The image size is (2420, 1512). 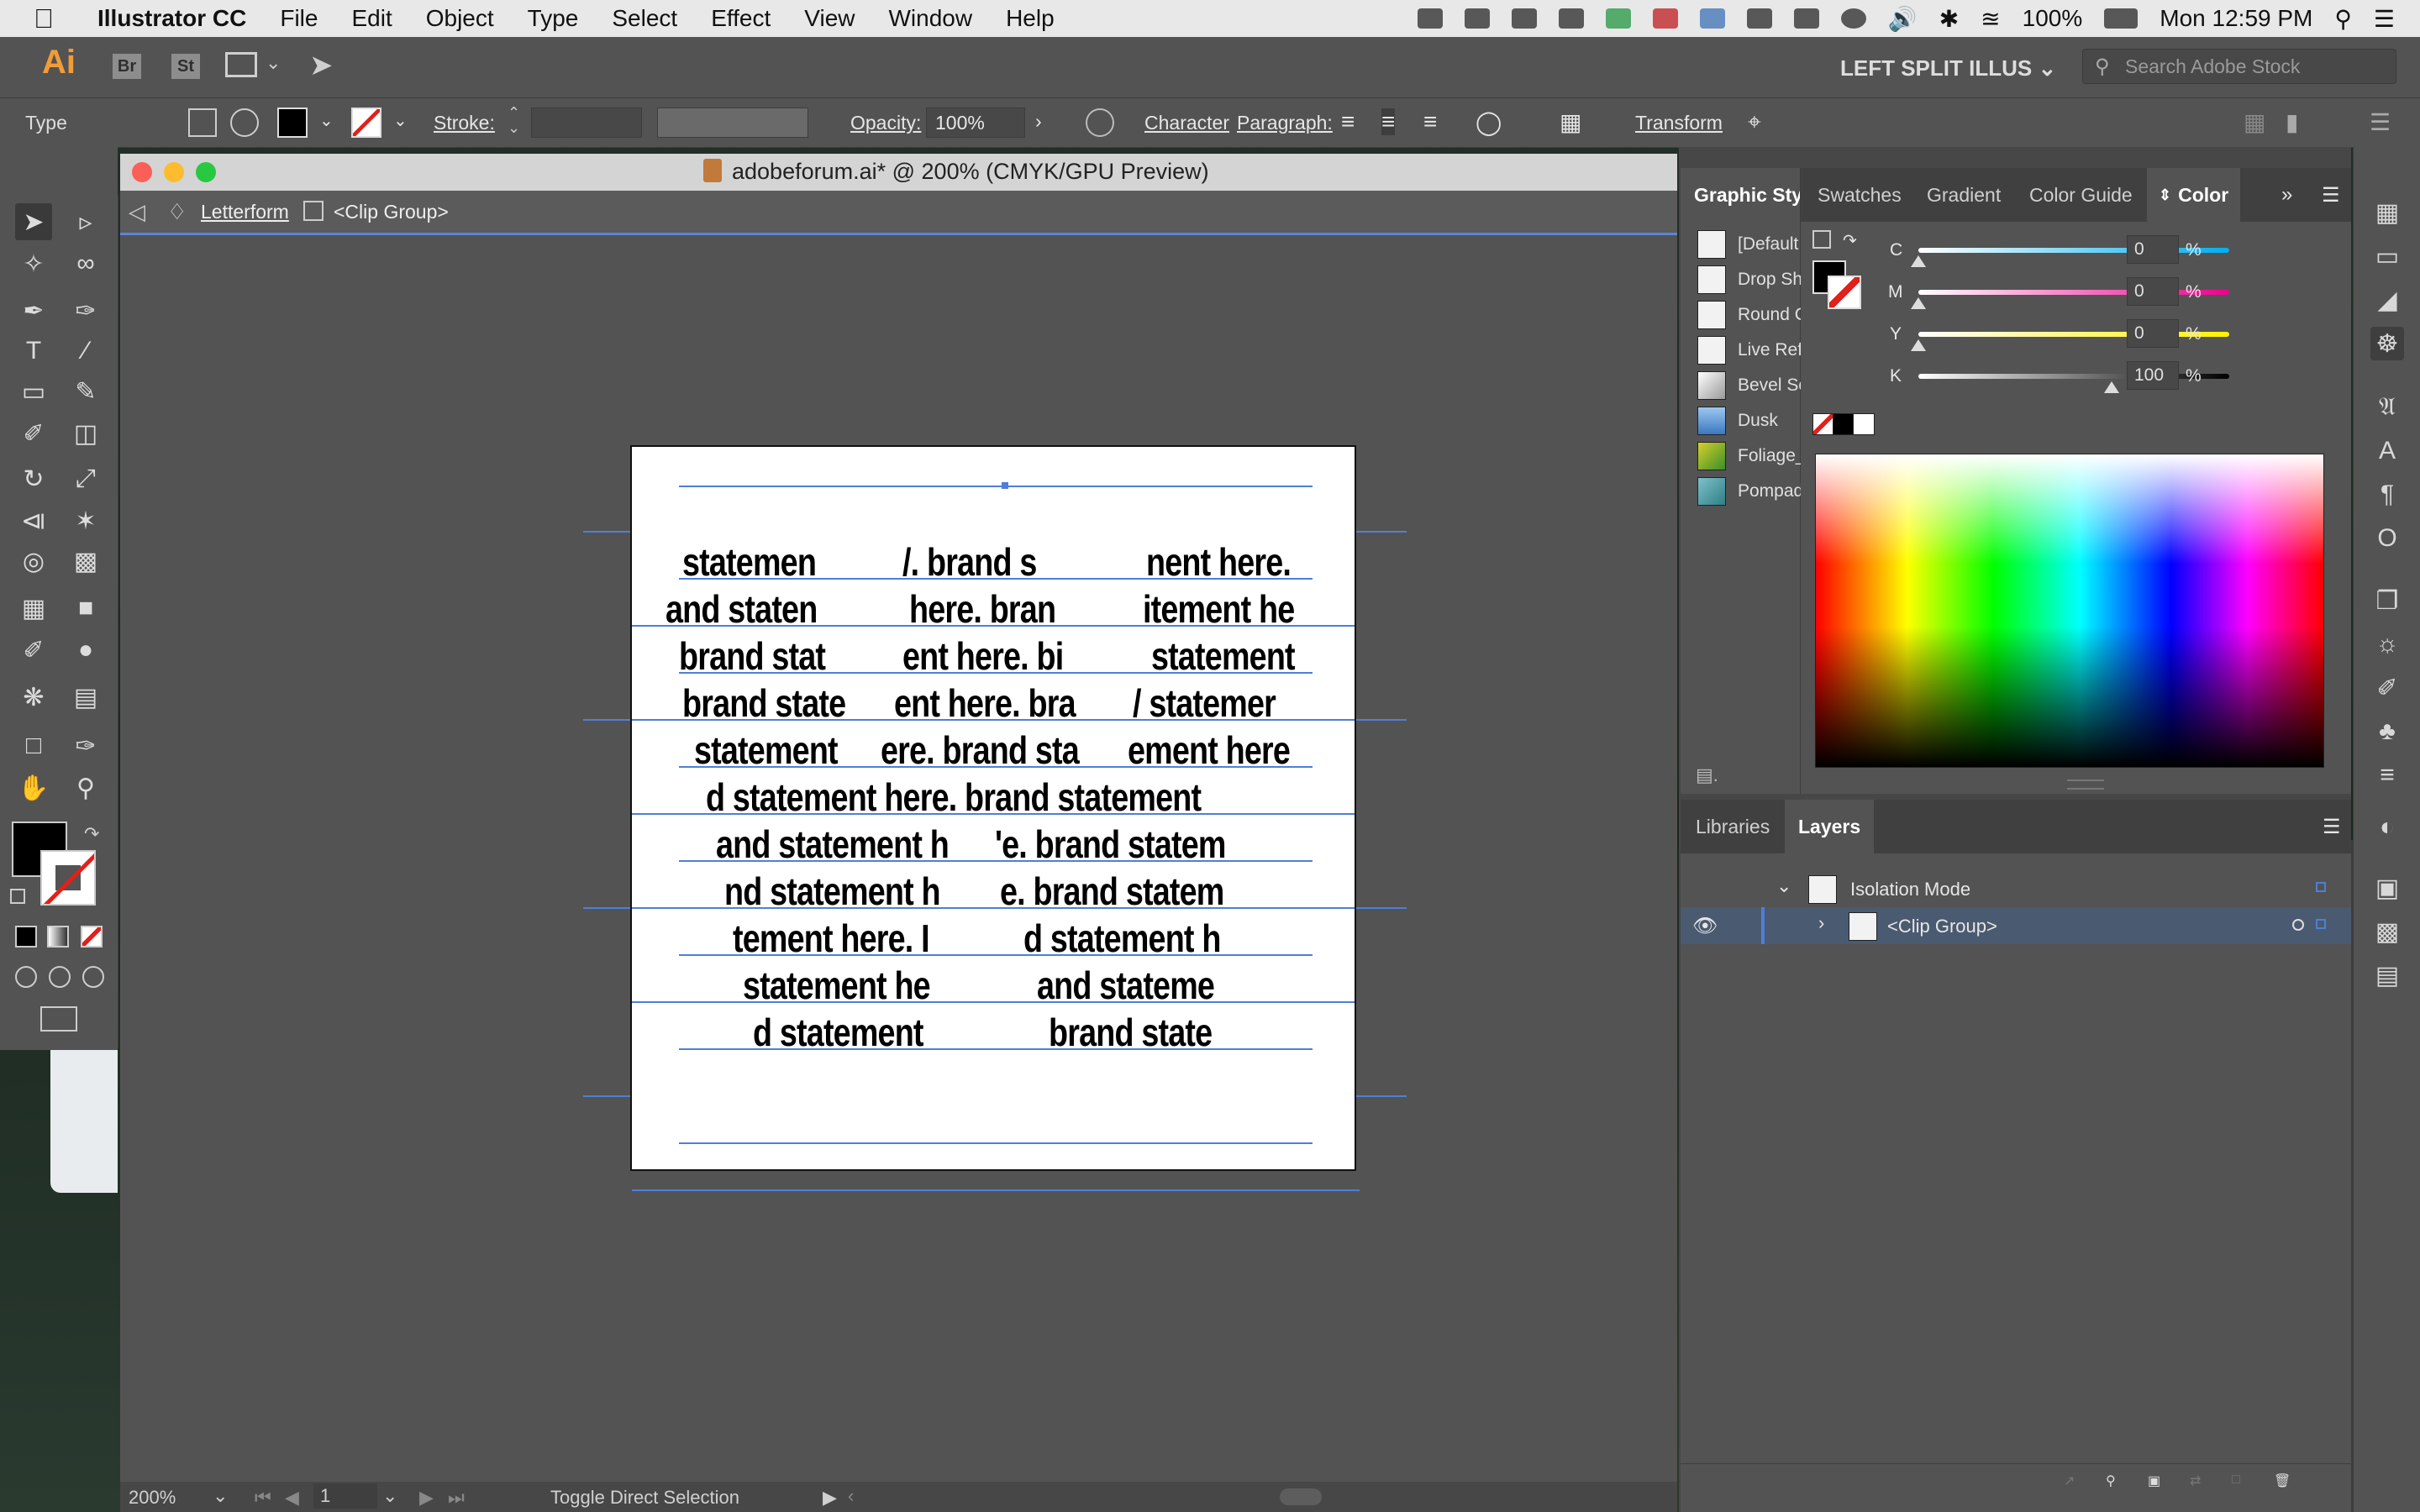 What do you see at coordinates (2292, 122) in the screenshot?
I see `arrange-icon: ▮` at bounding box center [2292, 122].